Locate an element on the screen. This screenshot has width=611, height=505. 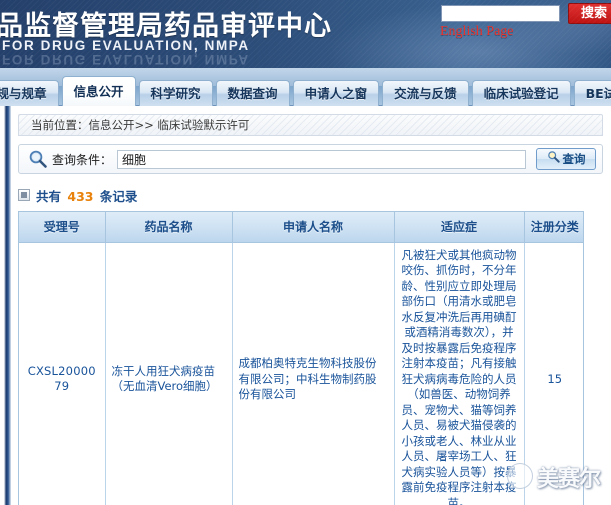
english-page-link: English Page is located at coordinates (477, 32).